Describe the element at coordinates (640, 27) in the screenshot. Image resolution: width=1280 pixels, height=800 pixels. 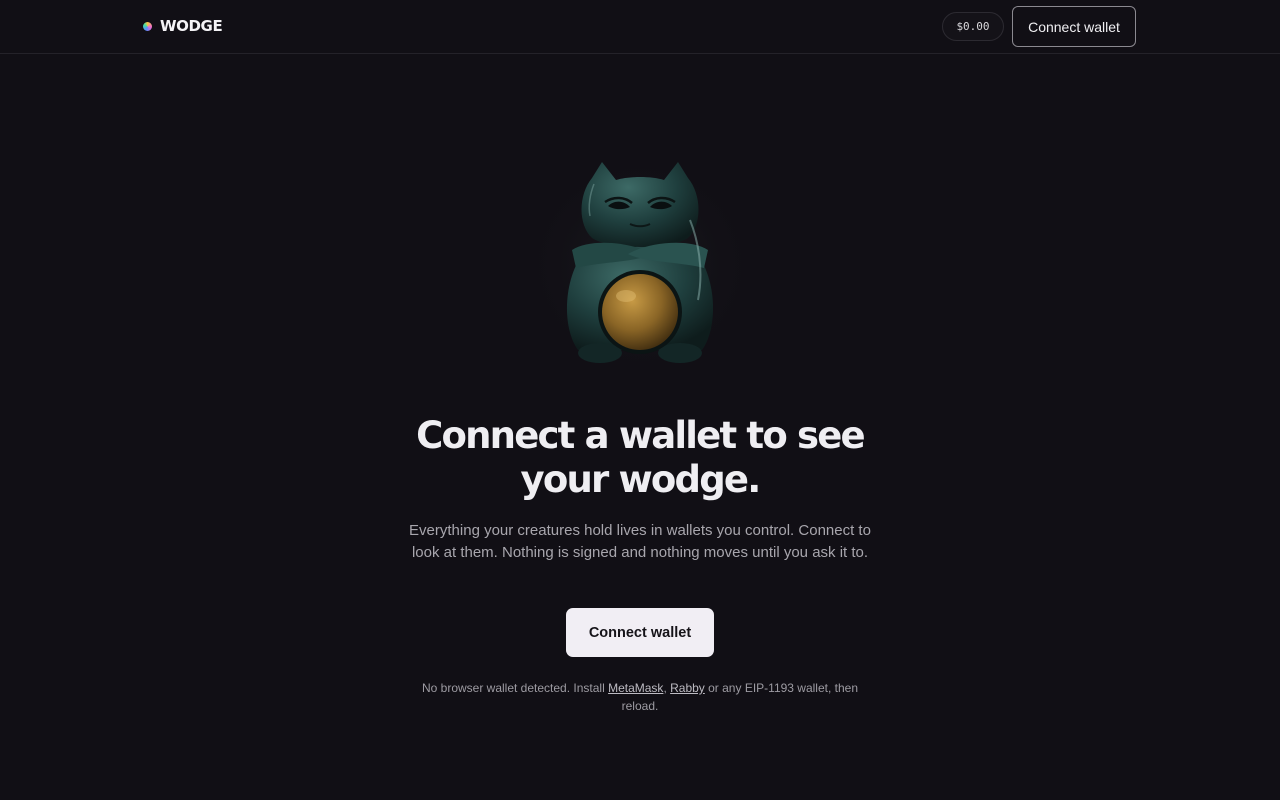
I see `top-navigation-bar: WODGE $0.00 Connect wallet` at that location.